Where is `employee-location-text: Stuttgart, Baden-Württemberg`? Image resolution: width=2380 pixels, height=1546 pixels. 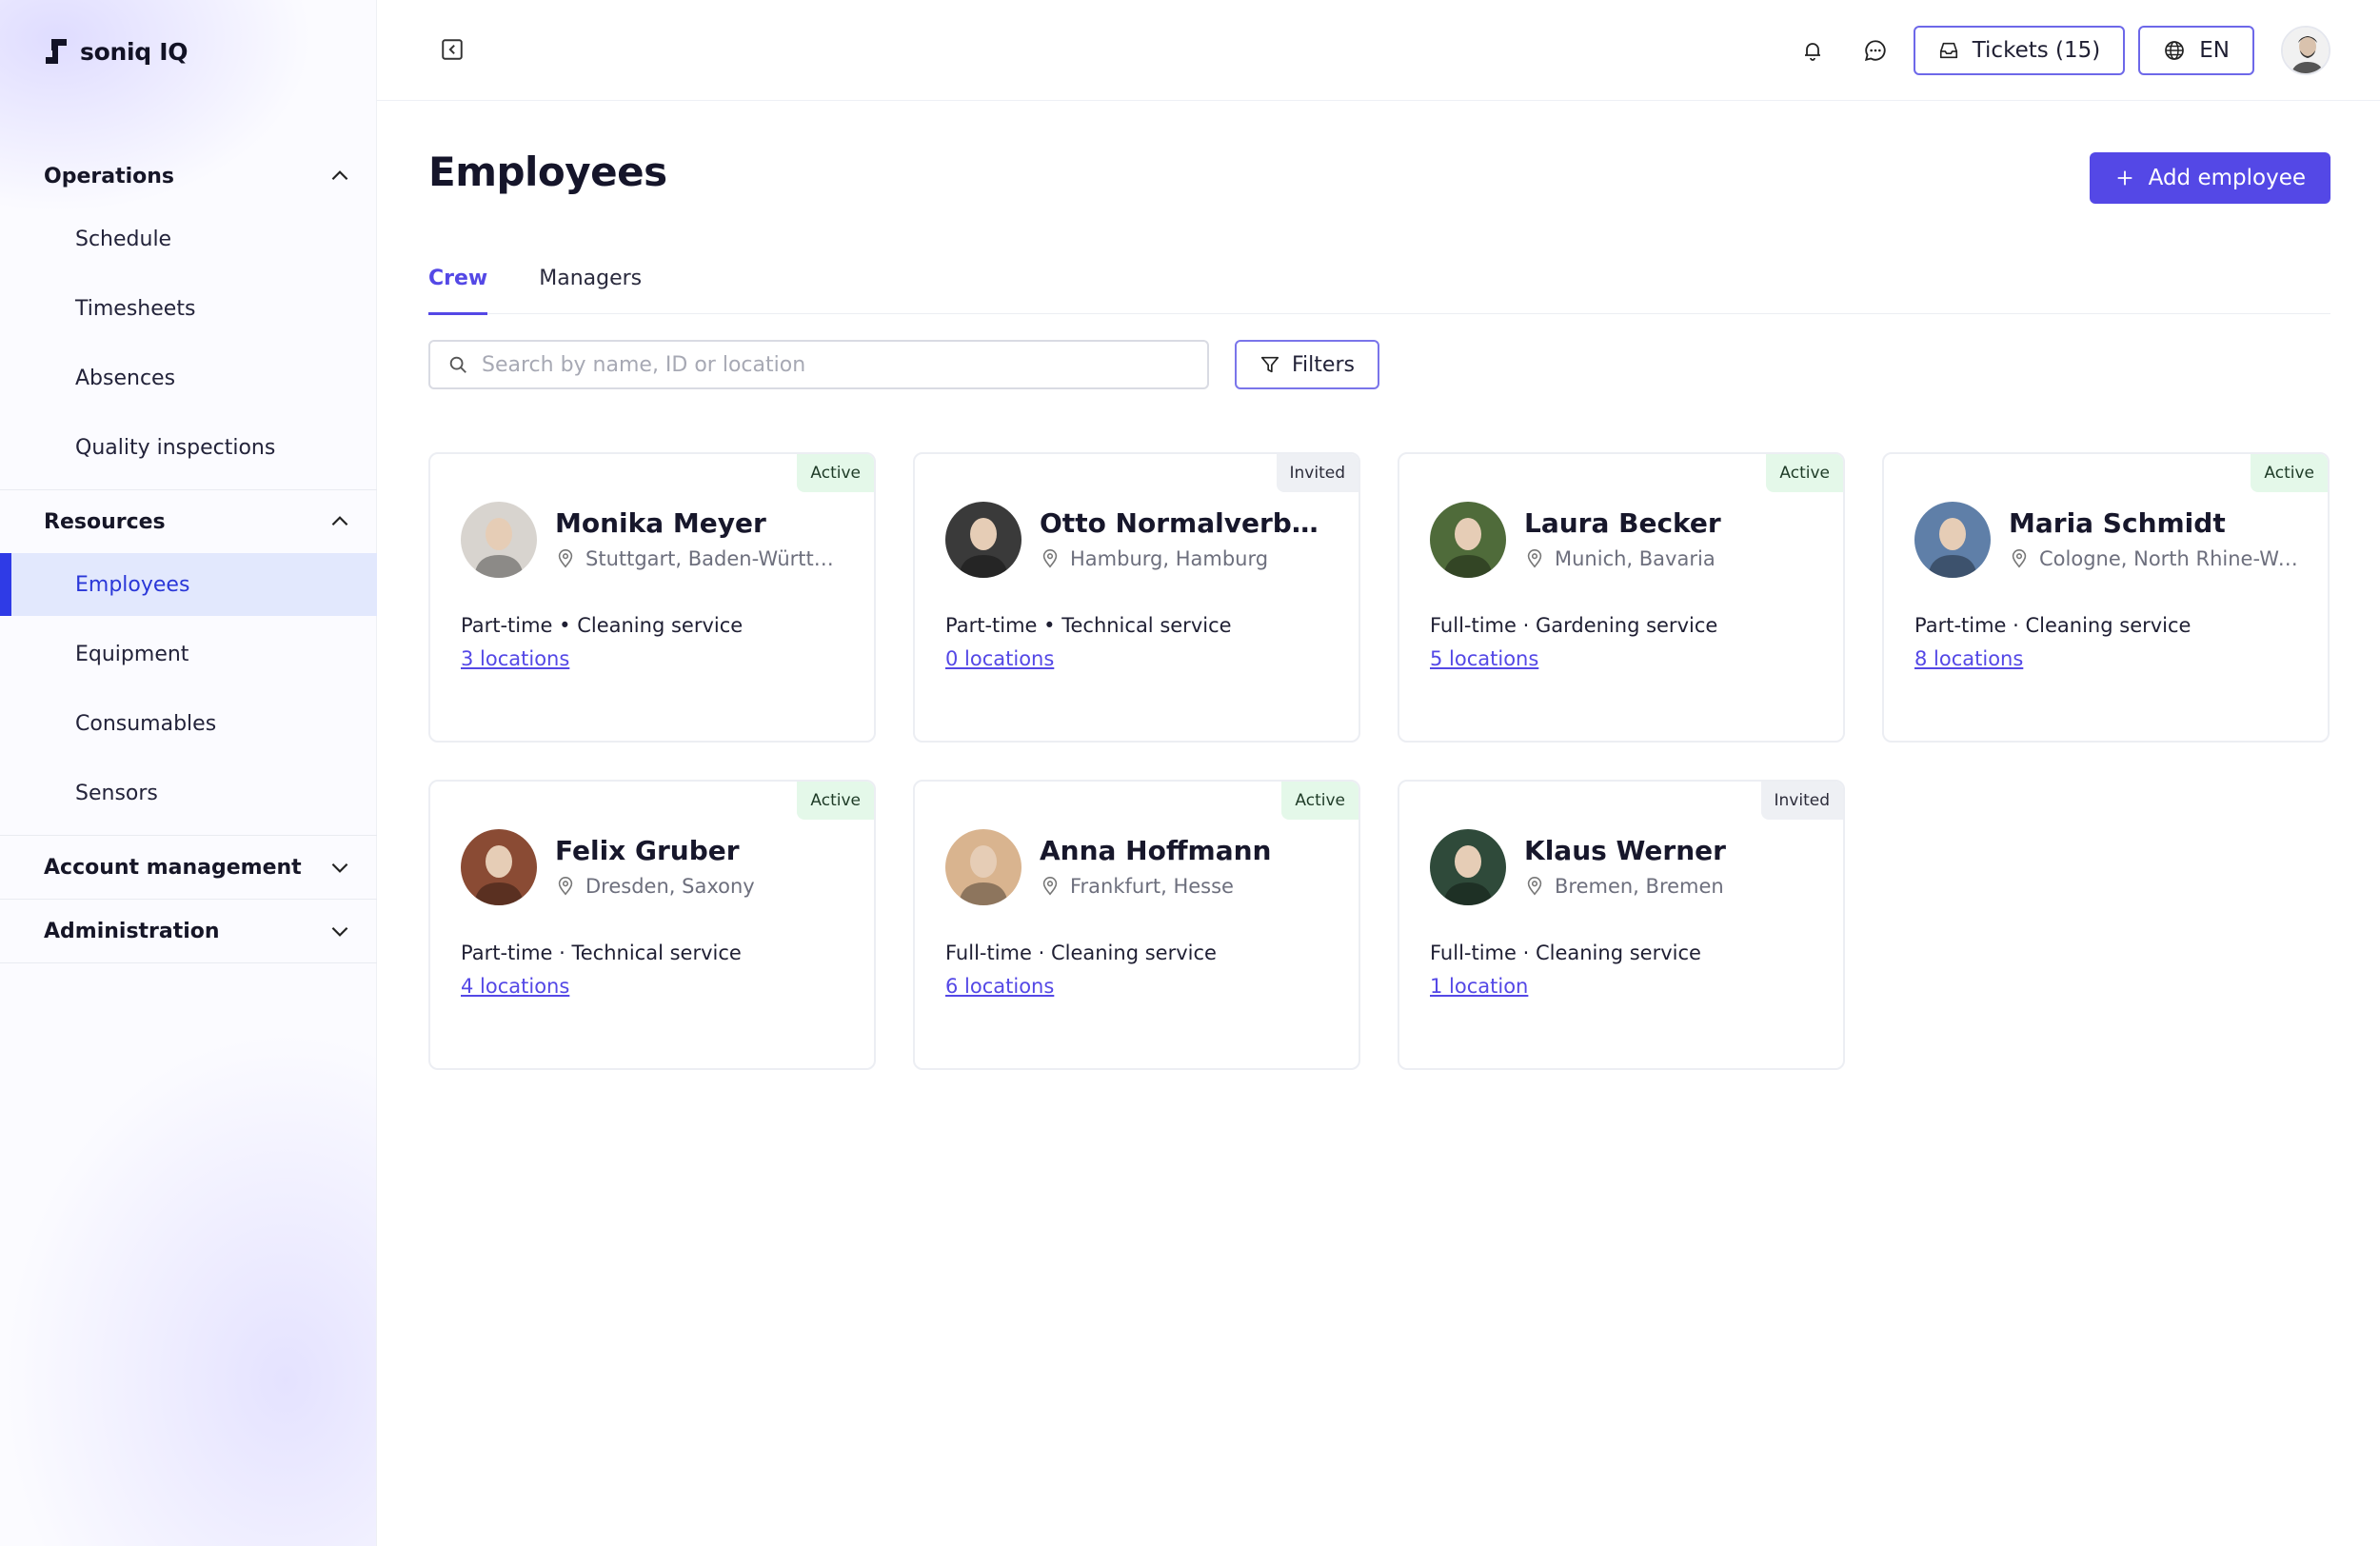
employee-location-text: Stuttgart, Baden-Württemberg is located at coordinates (714, 558).